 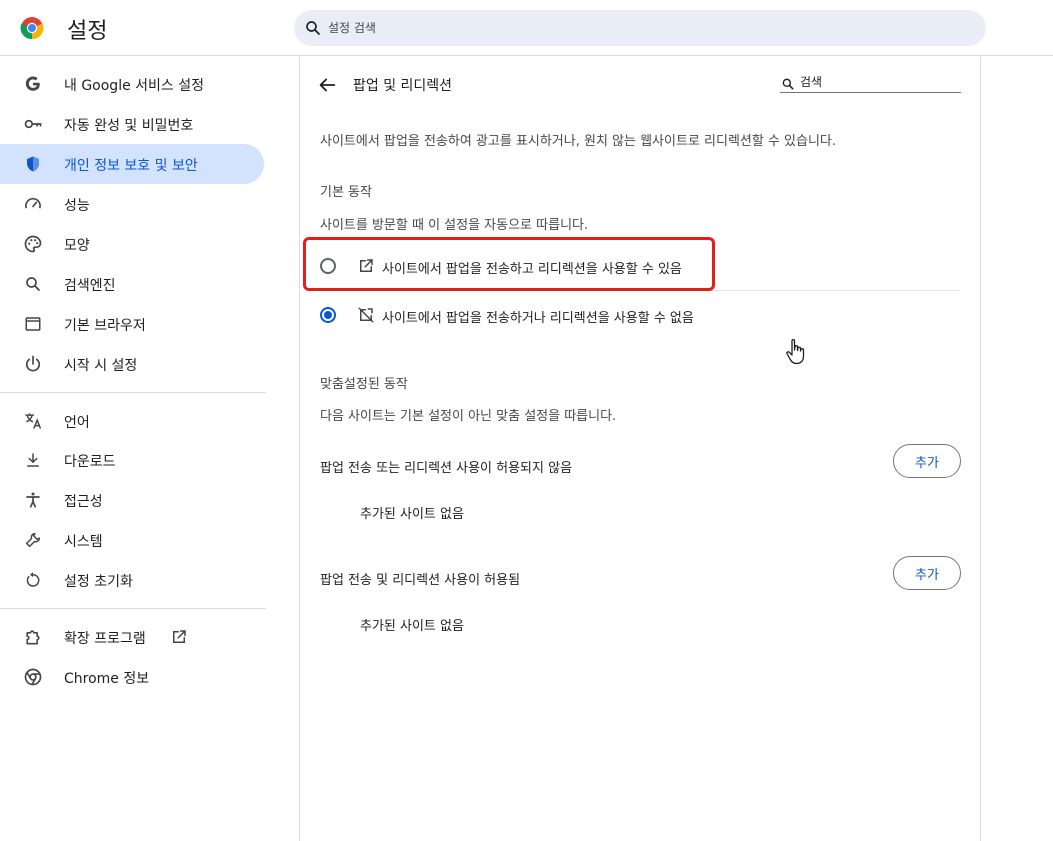 I want to click on sidebar-item-label: 시작 시 설정, so click(x=101, y=366).